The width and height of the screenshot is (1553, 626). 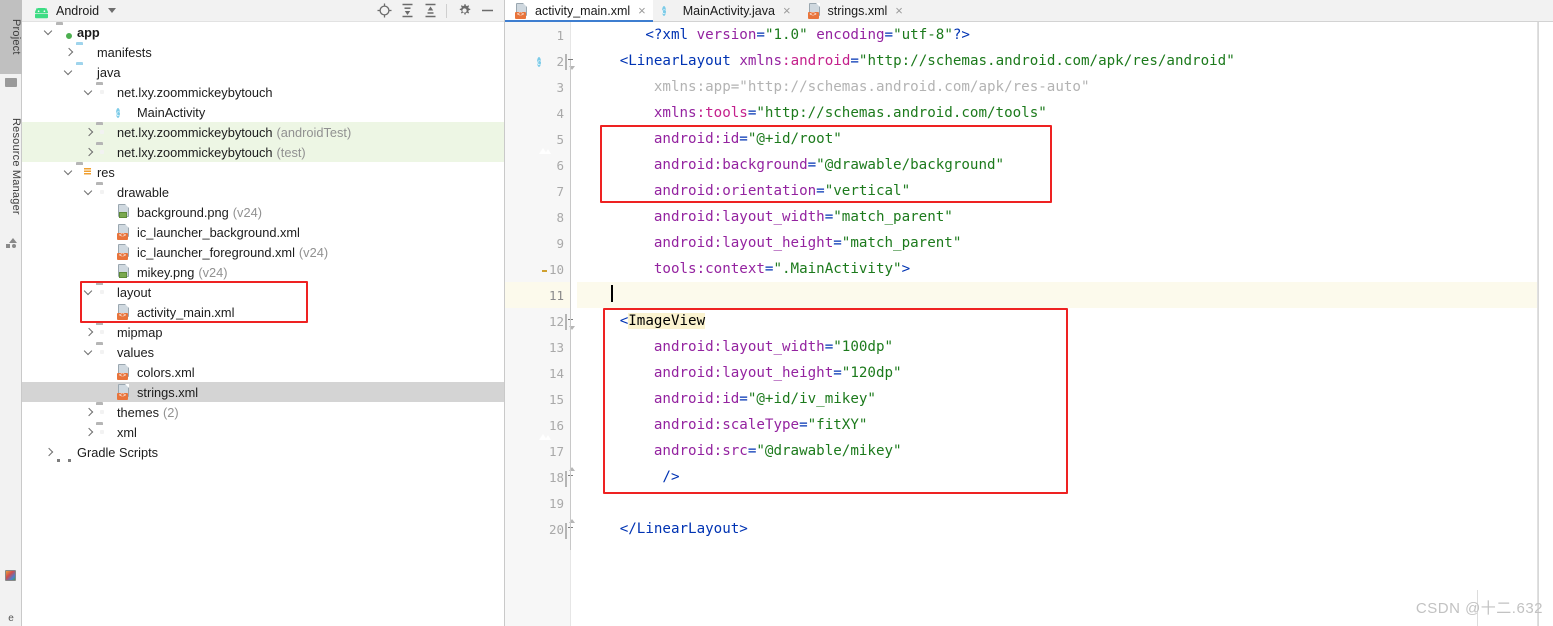 What do you see at coordinates (545, 269) in the screenshot?
I see `intention-bulb-icon` at bounding box center [545, 269].